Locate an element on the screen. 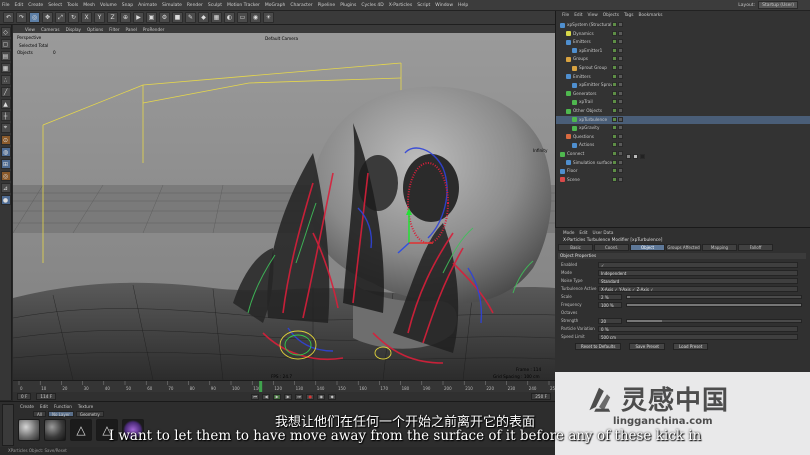  object-row: xpTrail is located at coordinates (683, 102).